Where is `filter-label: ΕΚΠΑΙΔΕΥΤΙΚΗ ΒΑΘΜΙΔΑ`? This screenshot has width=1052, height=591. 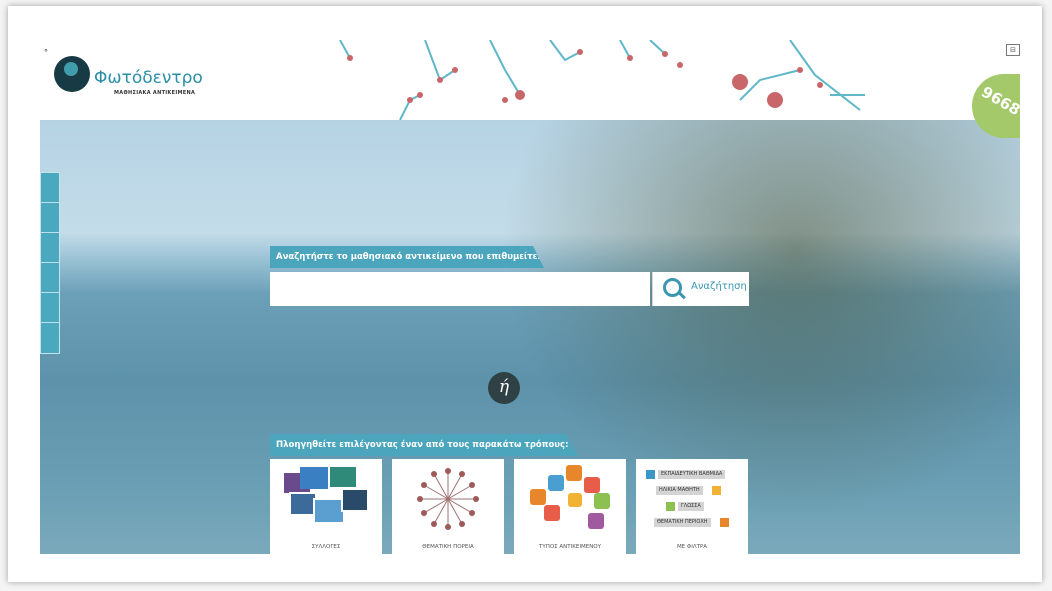
filter-label: ΕΚΠΑΙΔΕΥΤΙΚΗ ΒΑΘΜΙΔΑ is located at coordinates (692, 474).